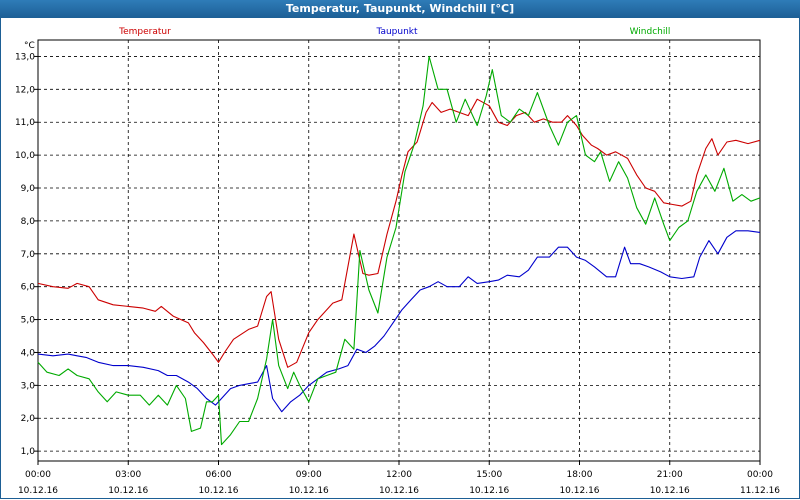  I want to click on x-tick-time: 06:00, so click(219, 475).